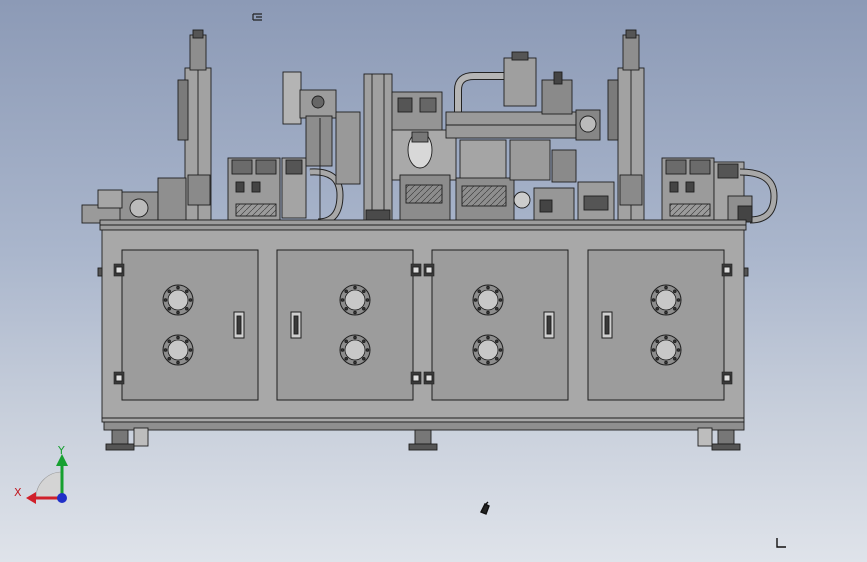  I want to click on x-axis-label: X, so click(18, 492).